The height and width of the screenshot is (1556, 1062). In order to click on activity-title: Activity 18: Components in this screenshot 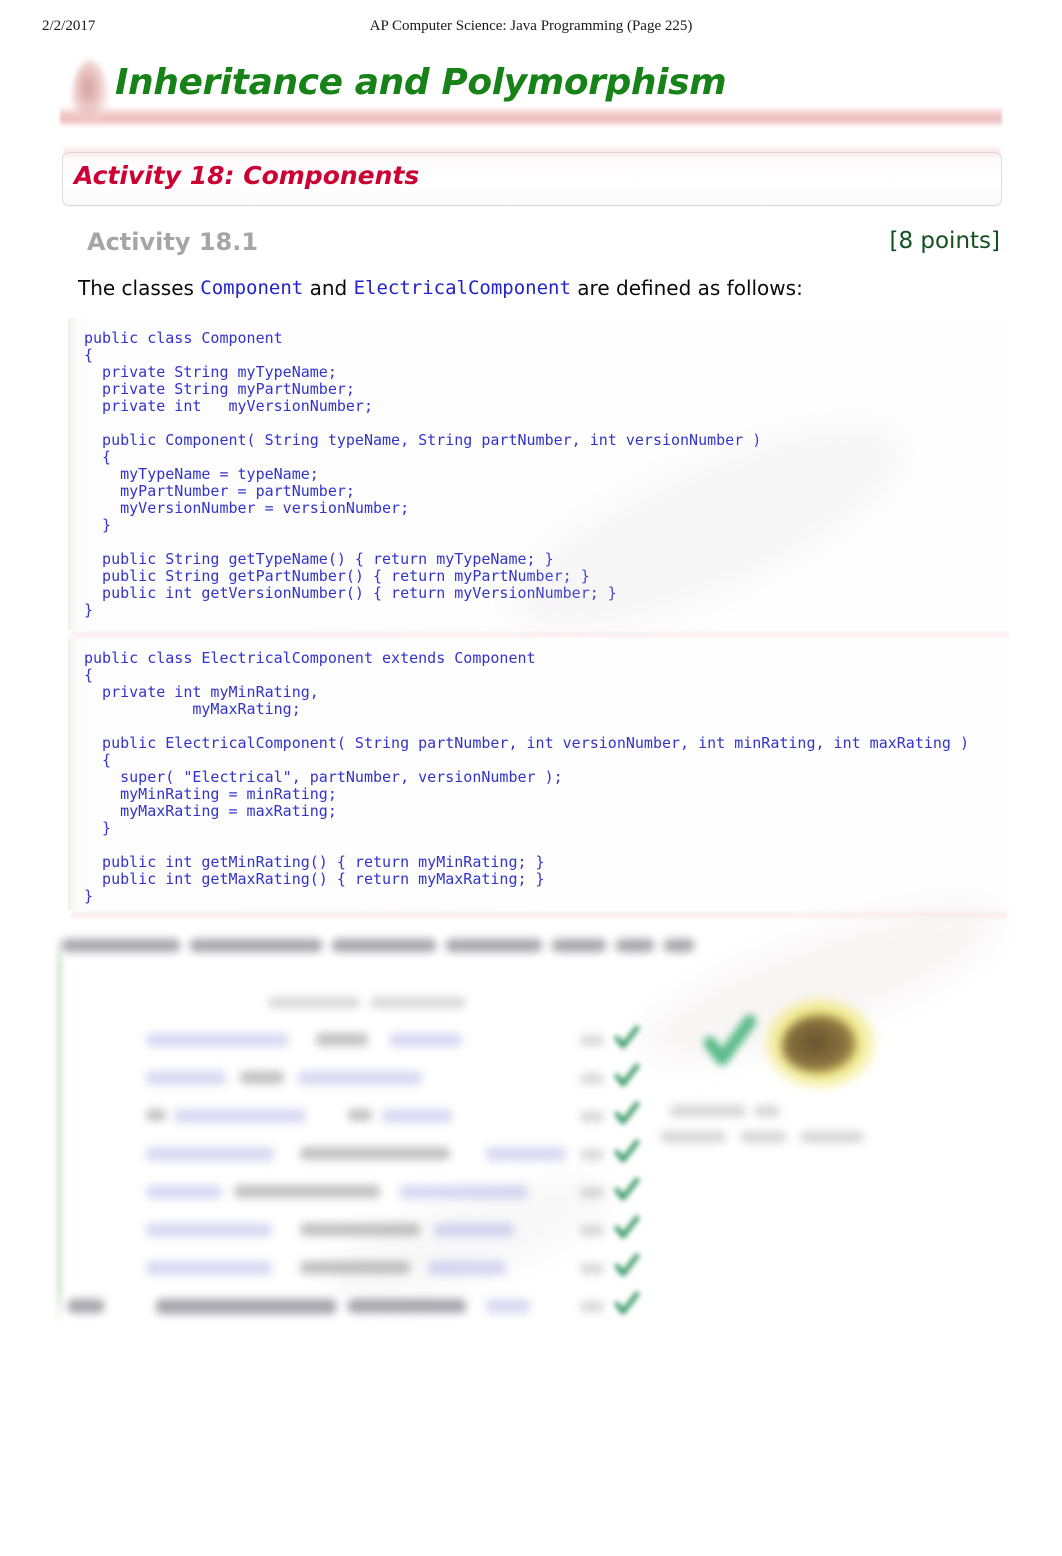, I will do `click(247, 175)`.